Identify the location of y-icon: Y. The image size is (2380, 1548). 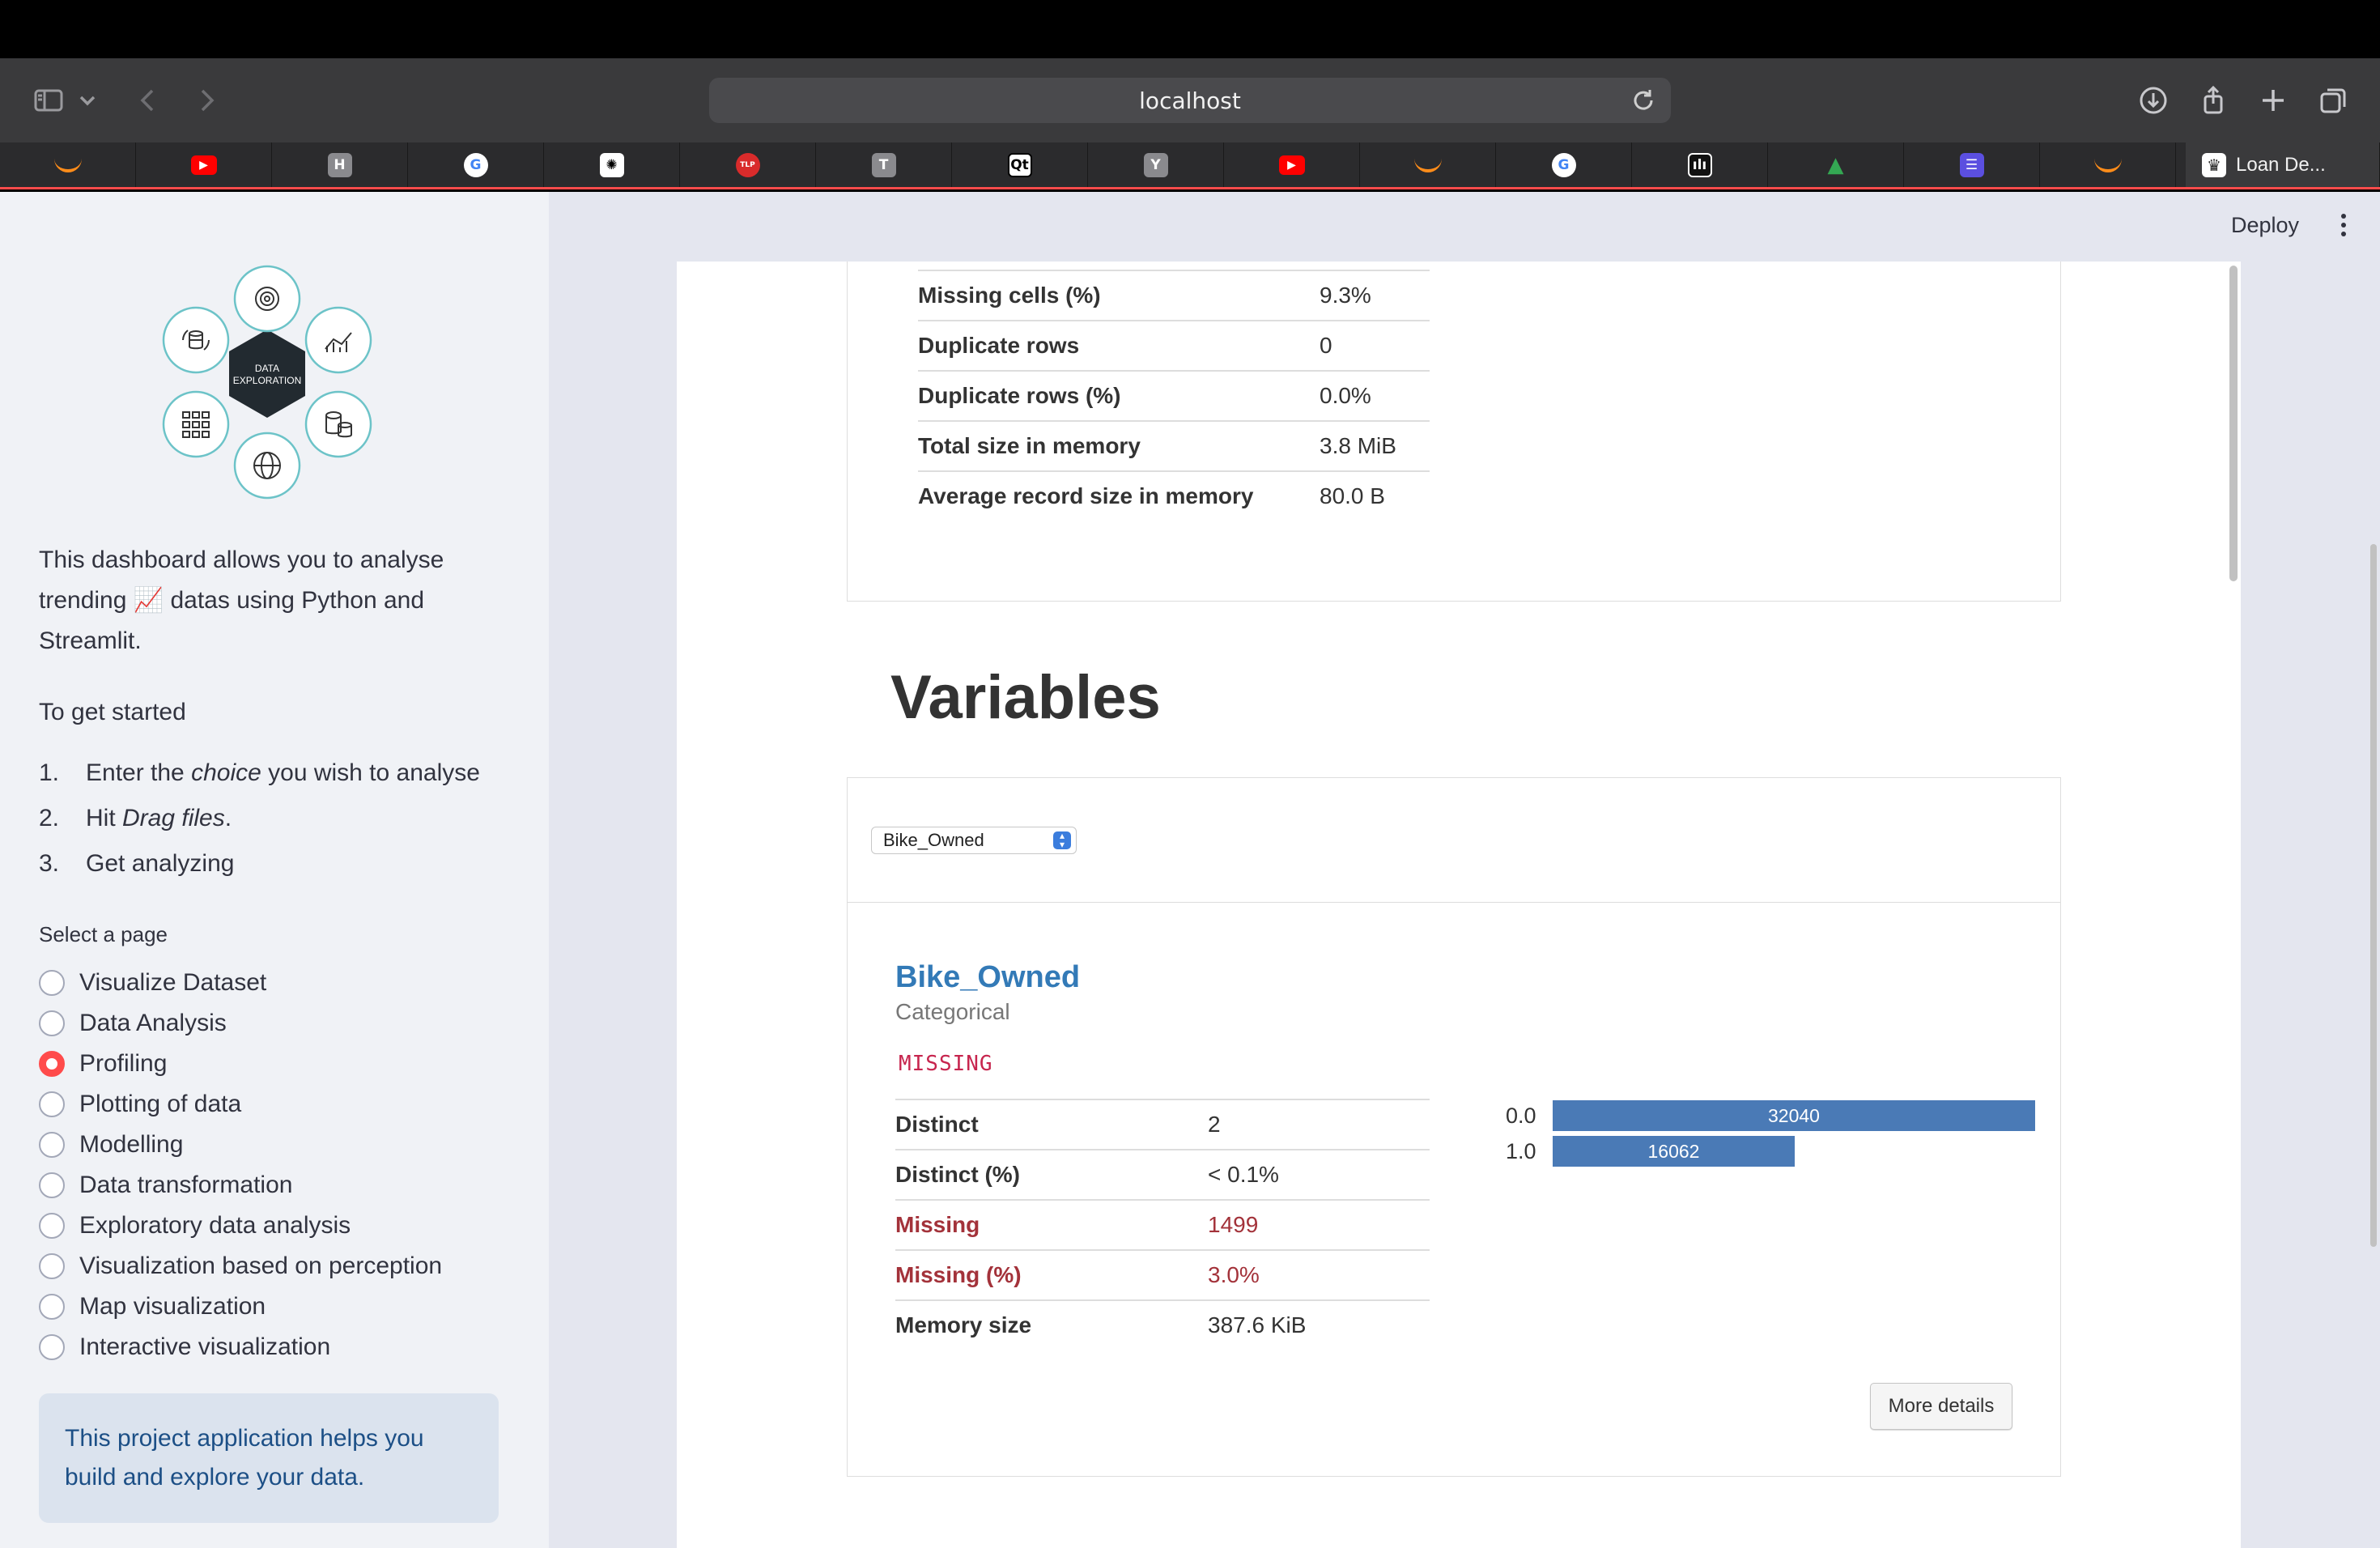
(1155, 165).